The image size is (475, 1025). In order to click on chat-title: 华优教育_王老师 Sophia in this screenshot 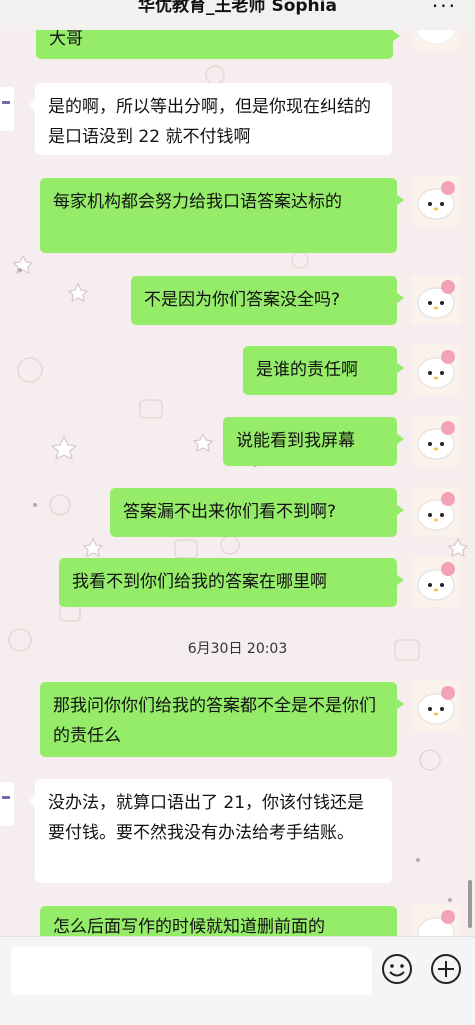, I will do `click(237, 8)`.